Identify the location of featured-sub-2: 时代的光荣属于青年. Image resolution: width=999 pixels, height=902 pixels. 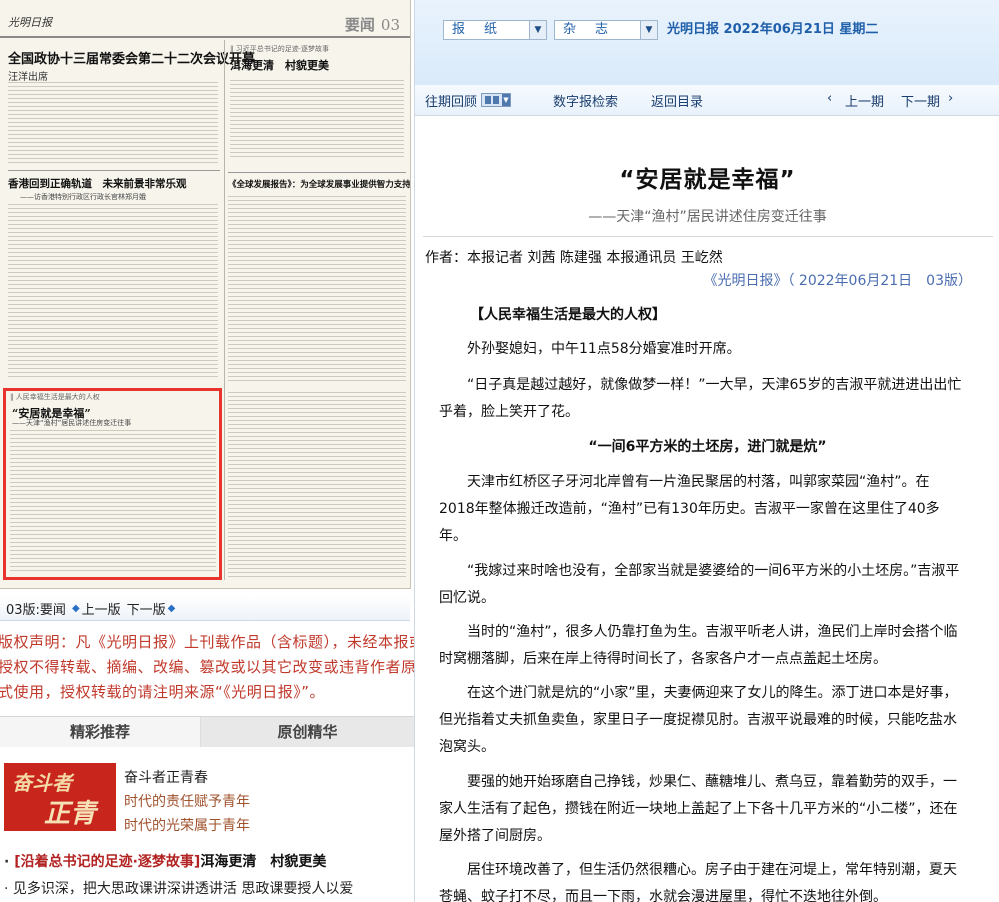
(187, 825).